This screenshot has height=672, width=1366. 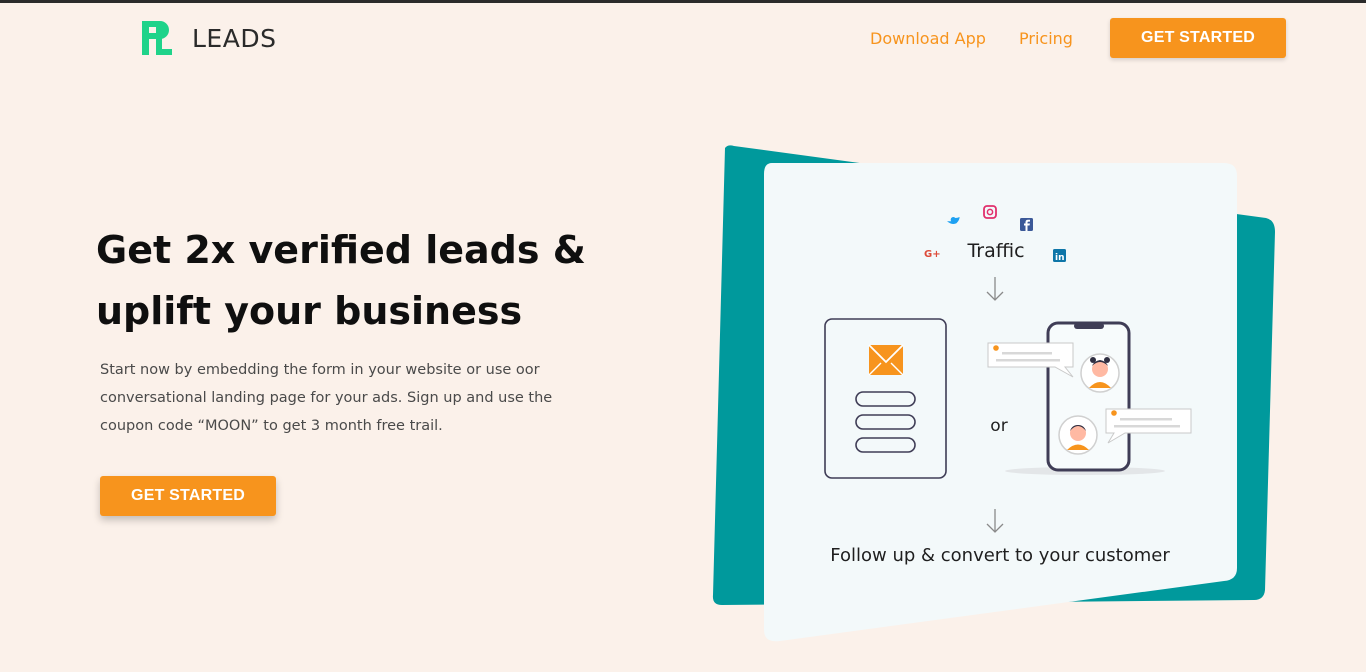 I want to click on svg-text: G+, so click(x=932, y=254).